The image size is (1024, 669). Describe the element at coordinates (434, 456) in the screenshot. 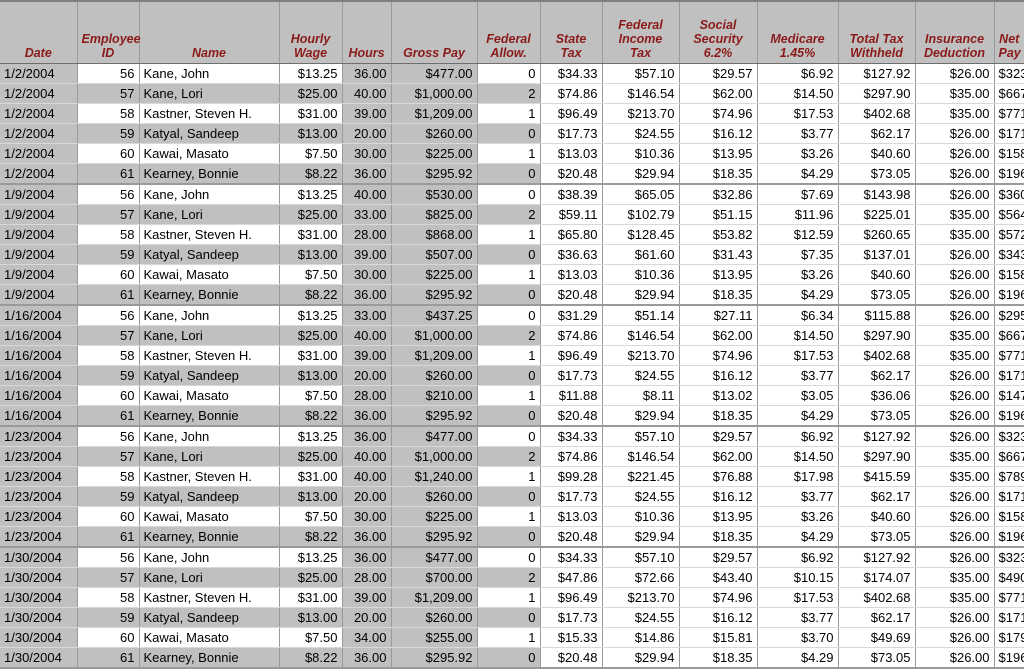

I see `cell-gross: $1,000.00` at that location.